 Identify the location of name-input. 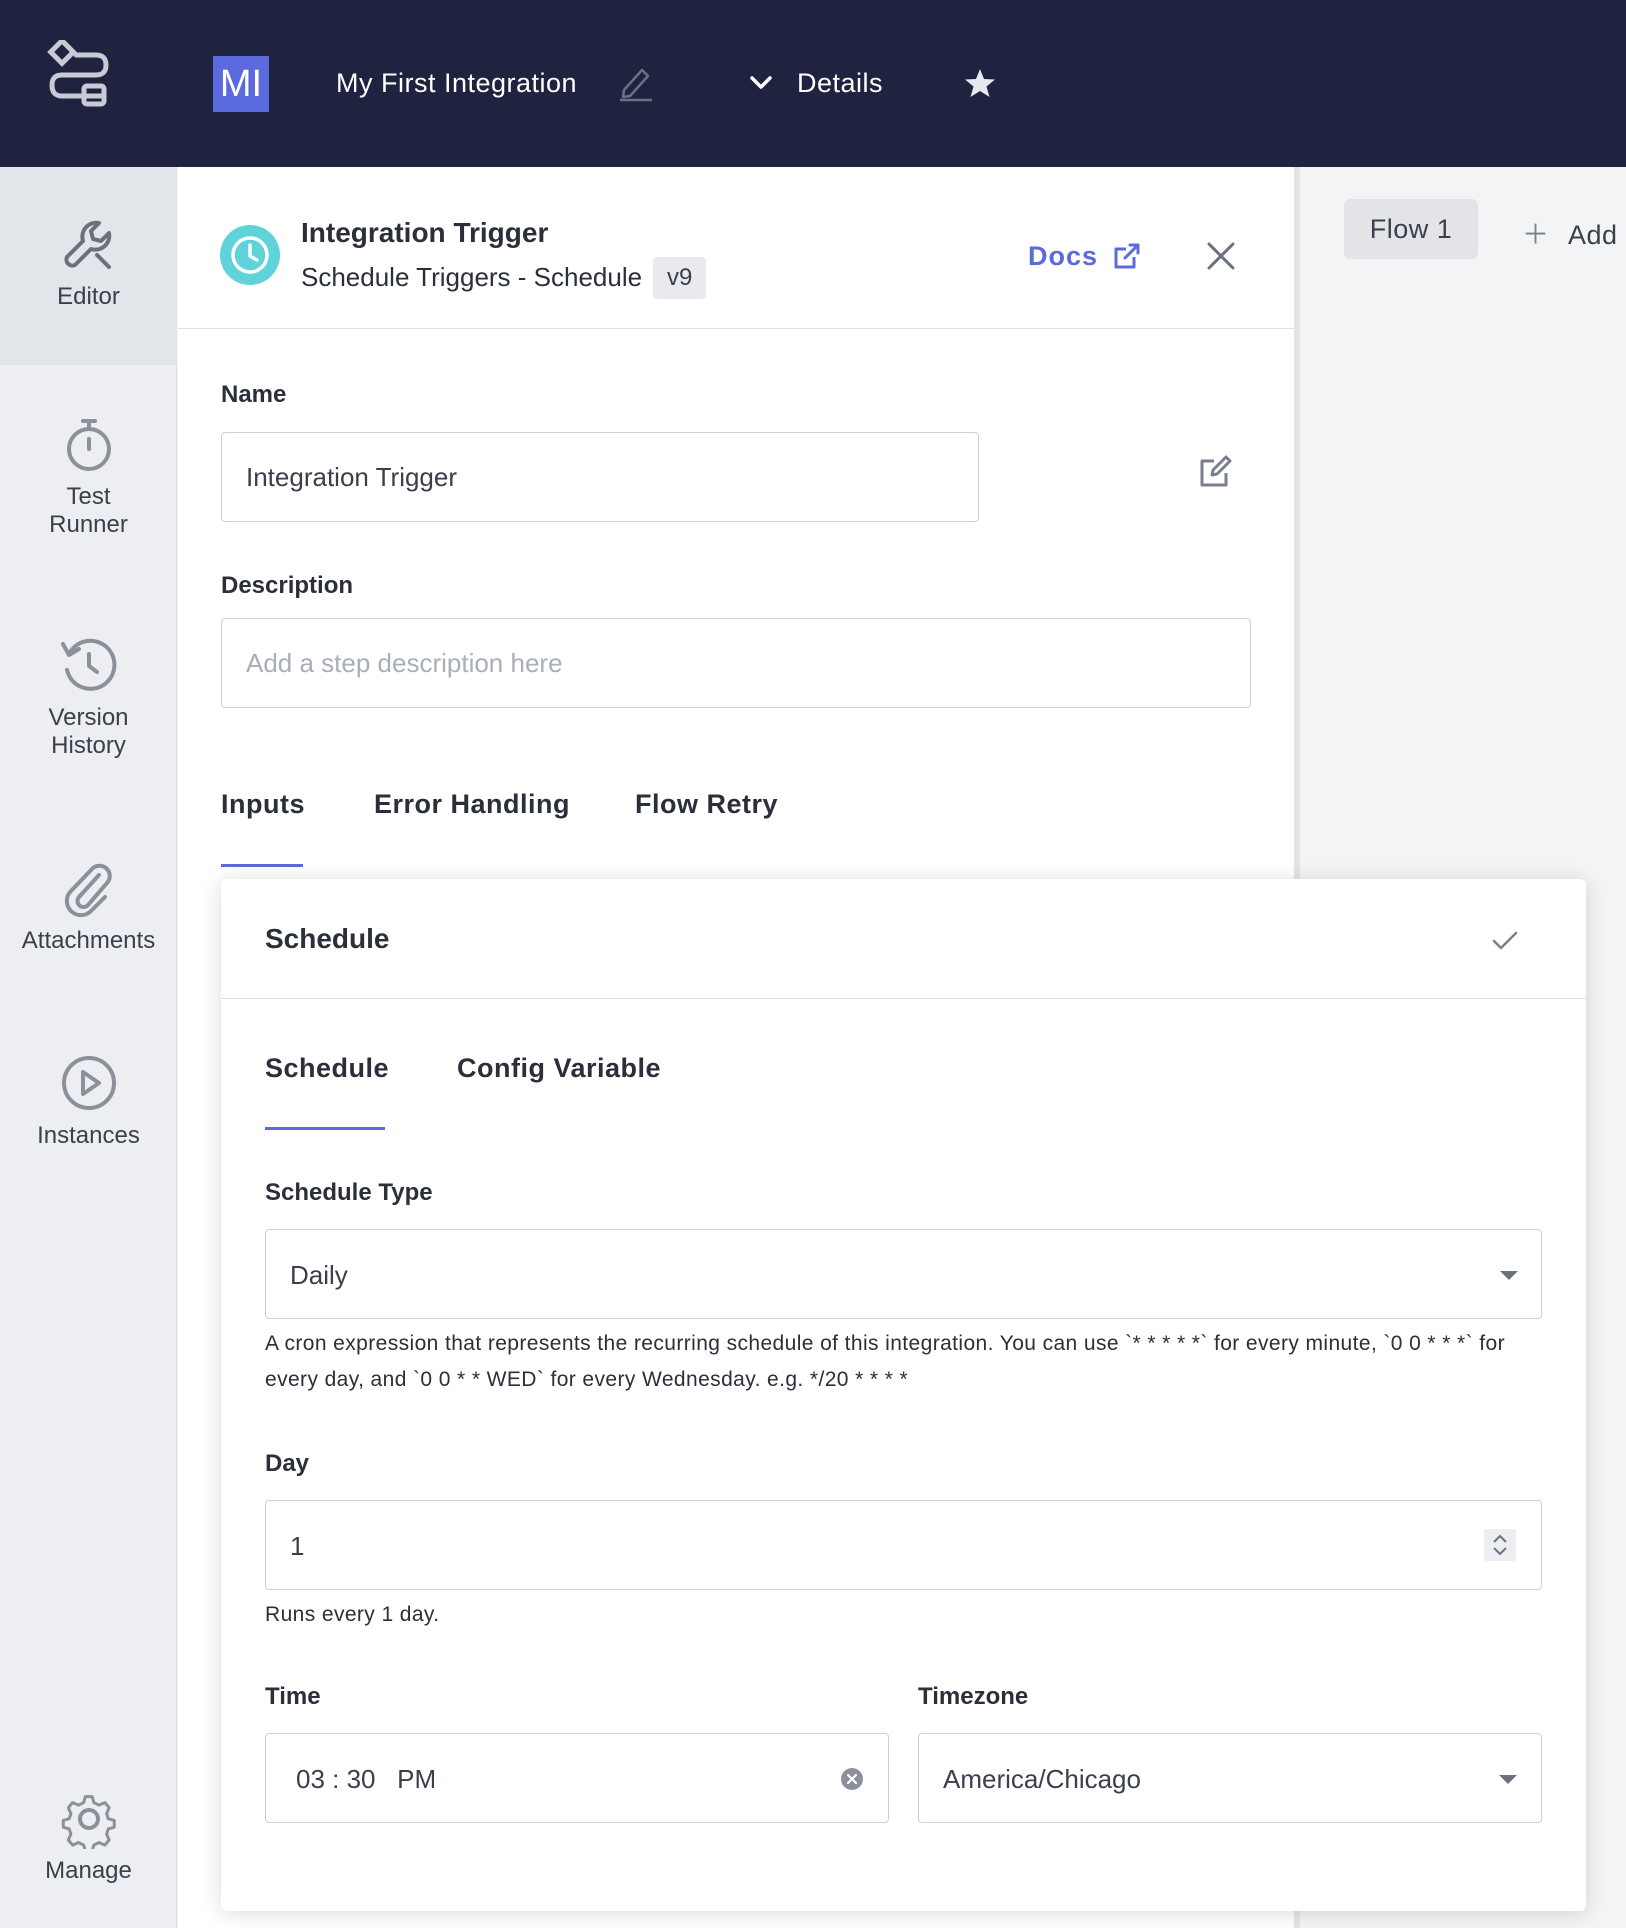
(600, 477).